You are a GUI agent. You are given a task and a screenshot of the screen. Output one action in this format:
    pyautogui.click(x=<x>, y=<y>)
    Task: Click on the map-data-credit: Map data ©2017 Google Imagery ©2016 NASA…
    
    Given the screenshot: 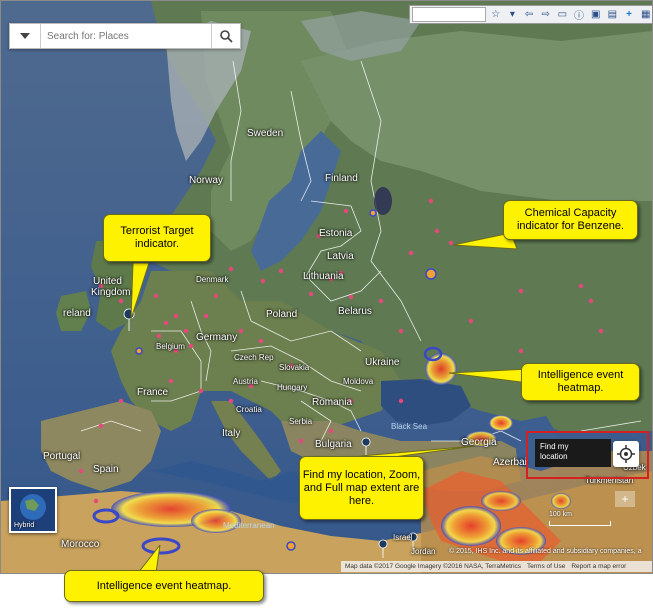 What is the action you would take?
    pyautogui.click(x=433, y=566)
    